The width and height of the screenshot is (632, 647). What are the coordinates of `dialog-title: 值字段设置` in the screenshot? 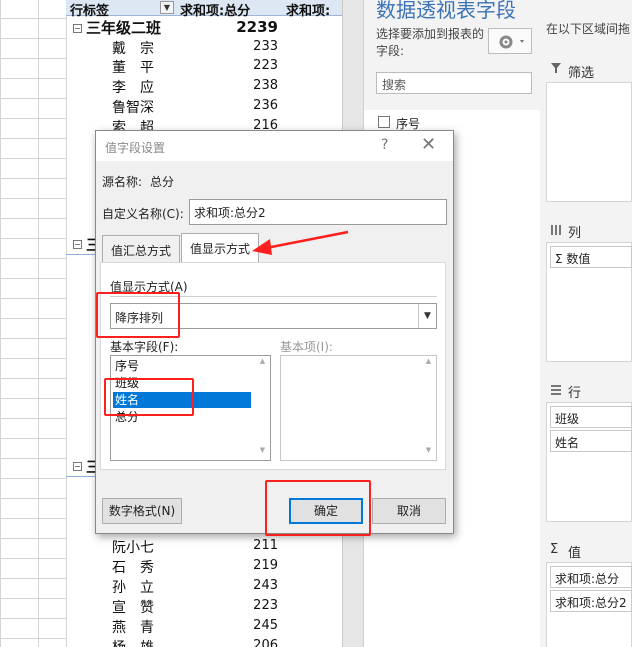 It's located at (135, 148).